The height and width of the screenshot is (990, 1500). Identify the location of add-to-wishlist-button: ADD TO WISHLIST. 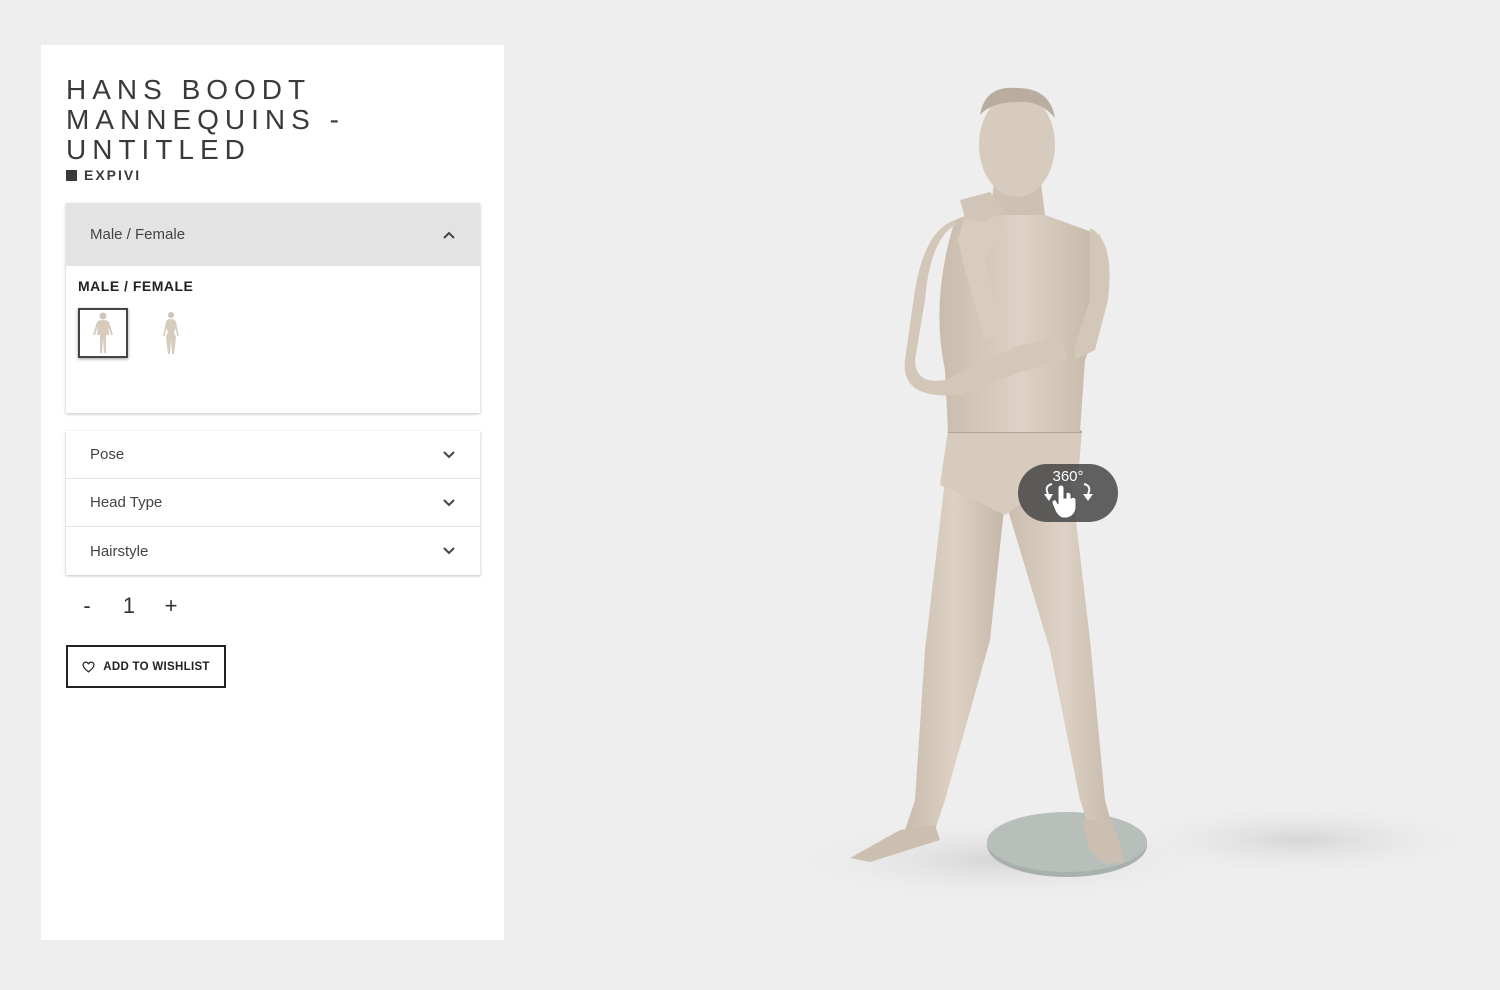
(146, 666).